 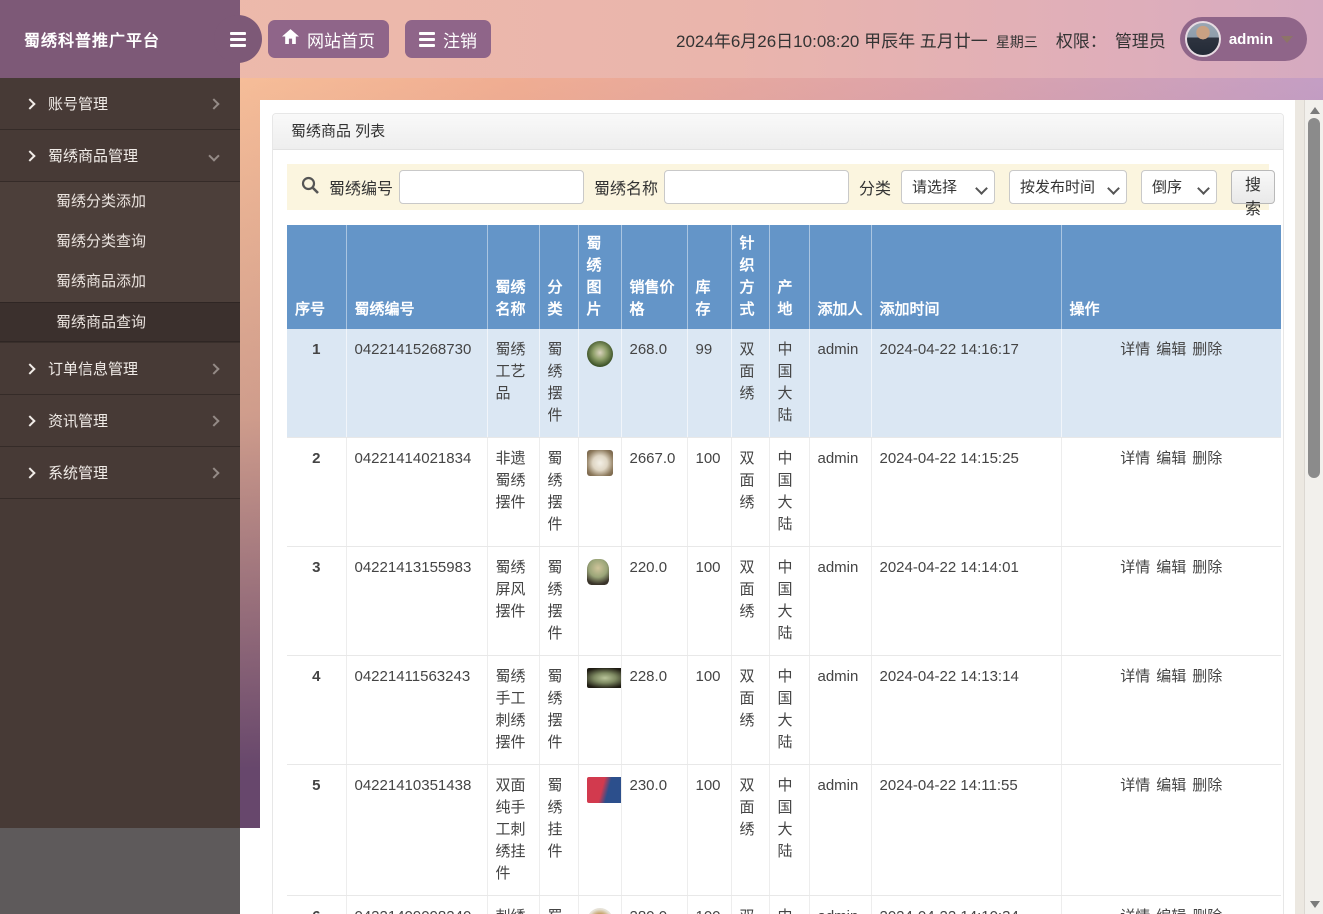 What do you see at coordinates (1314, 904) in the screenshot?
I see `scroll-down-button` at bounding box center [1314, 904].